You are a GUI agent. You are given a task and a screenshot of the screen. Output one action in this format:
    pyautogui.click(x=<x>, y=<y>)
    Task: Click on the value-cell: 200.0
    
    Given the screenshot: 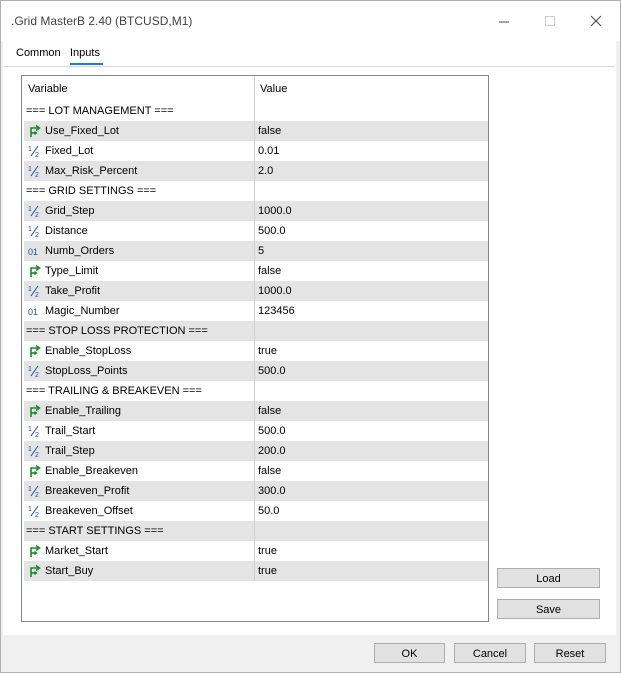 What is the action you would take?
    pyautogui.click(x=371, y=451)
    